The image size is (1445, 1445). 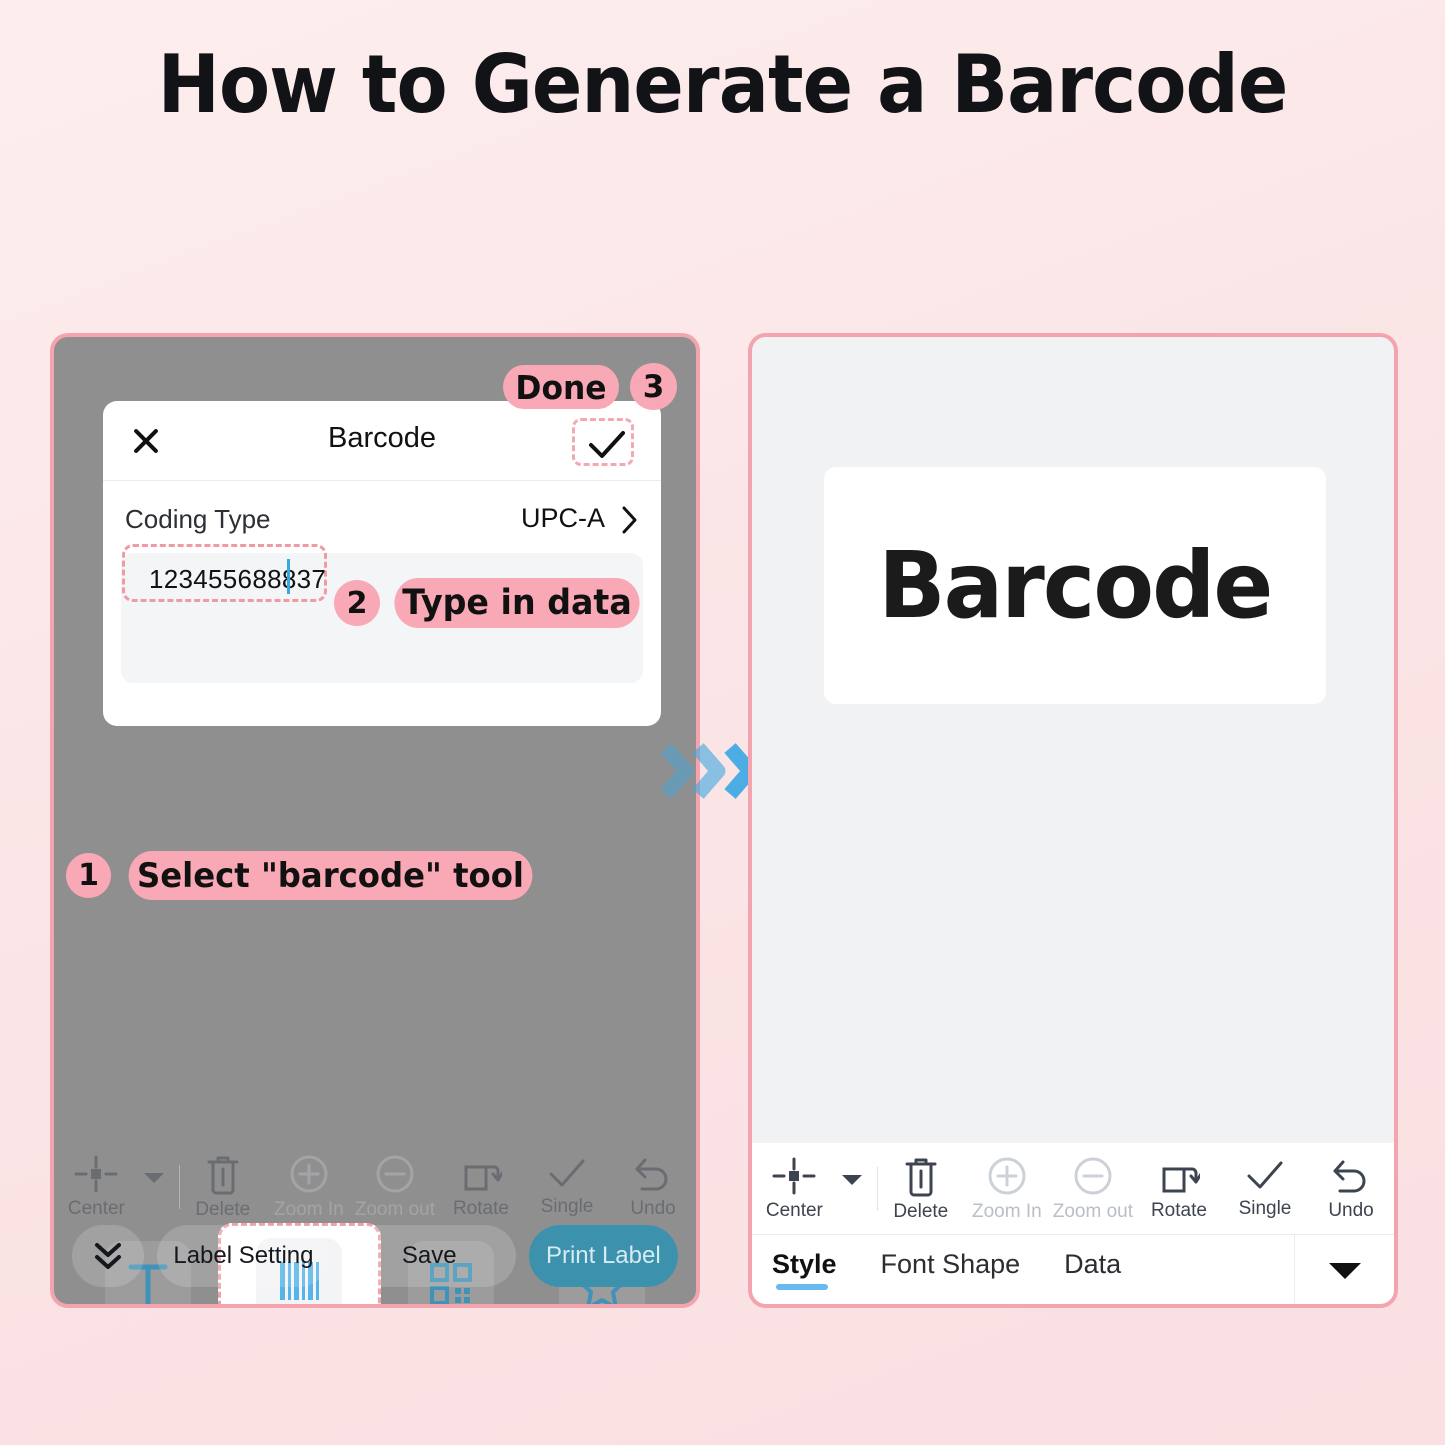 I want to click on barcode-dialog: Barcode Coding Type UPC-A 123455688837, so click(x=382, y=563).